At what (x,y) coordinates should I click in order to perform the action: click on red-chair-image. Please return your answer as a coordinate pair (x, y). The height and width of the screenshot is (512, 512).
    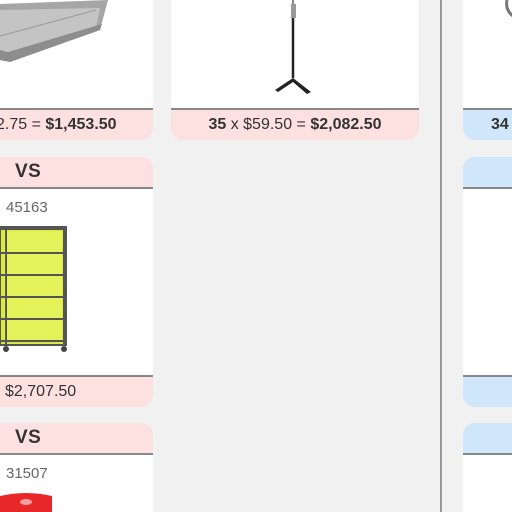
    Looking at the image, I should click on (26, 502).